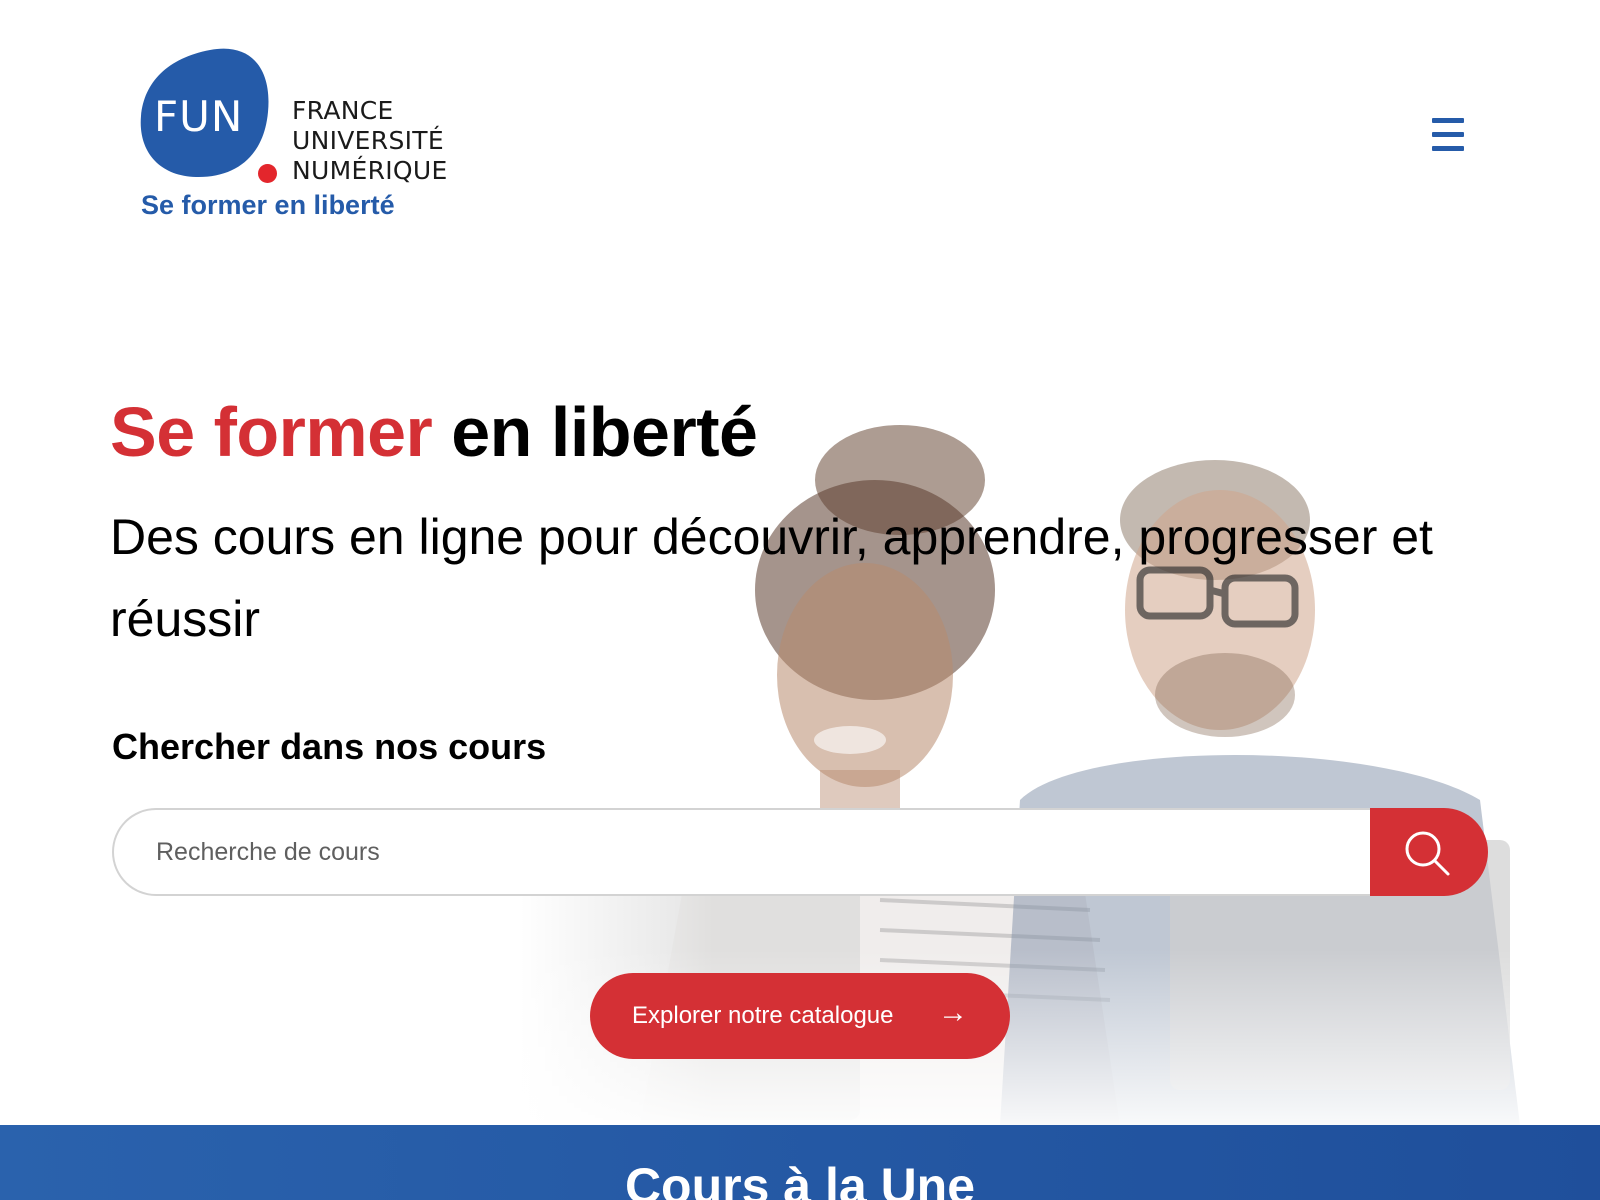 The image size is (1600, 1200). I want to click on logo-line-universite: UNIVERSITÉ, so click(368, 140).